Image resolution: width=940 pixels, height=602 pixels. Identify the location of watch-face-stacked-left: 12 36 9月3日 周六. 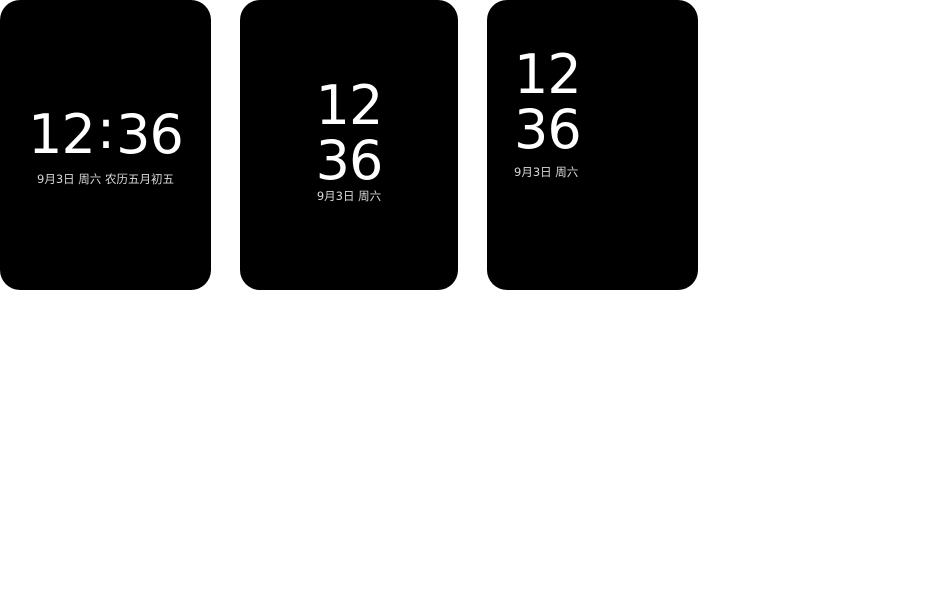
(592, 145).